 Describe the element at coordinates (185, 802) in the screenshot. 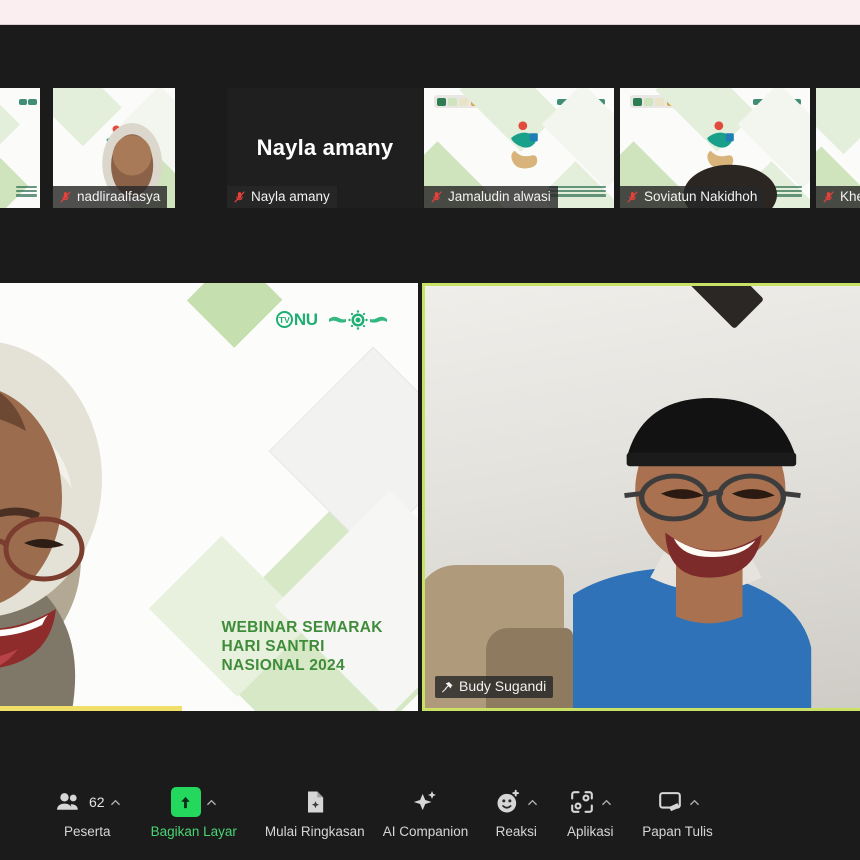

I see `share-screen-icon` at that location.